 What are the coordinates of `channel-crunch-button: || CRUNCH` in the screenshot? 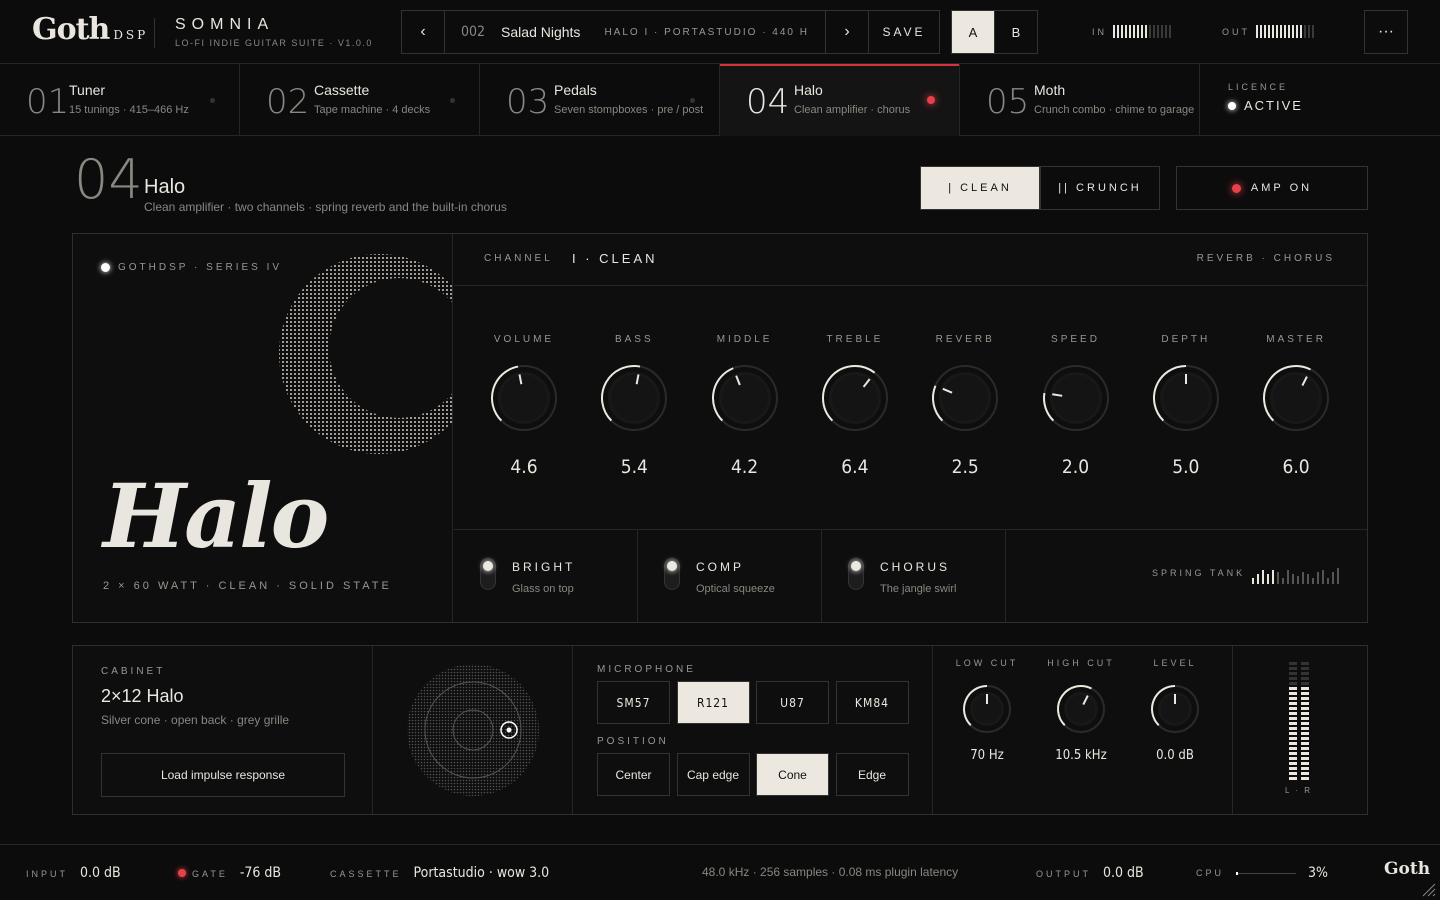 It's located at (1100, 188).